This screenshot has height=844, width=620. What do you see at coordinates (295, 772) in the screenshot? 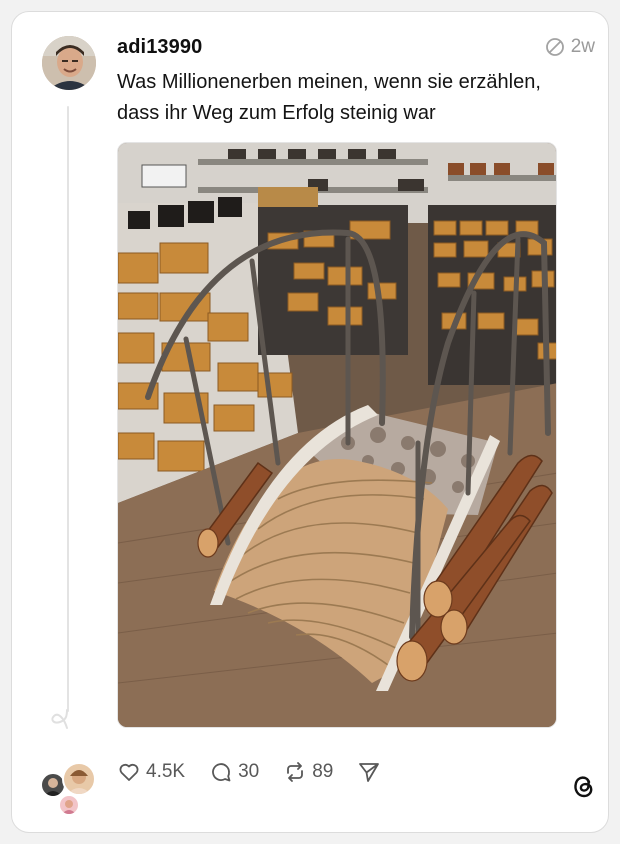
I see `repost-arrows-icon` at bounding box center [295, 772].